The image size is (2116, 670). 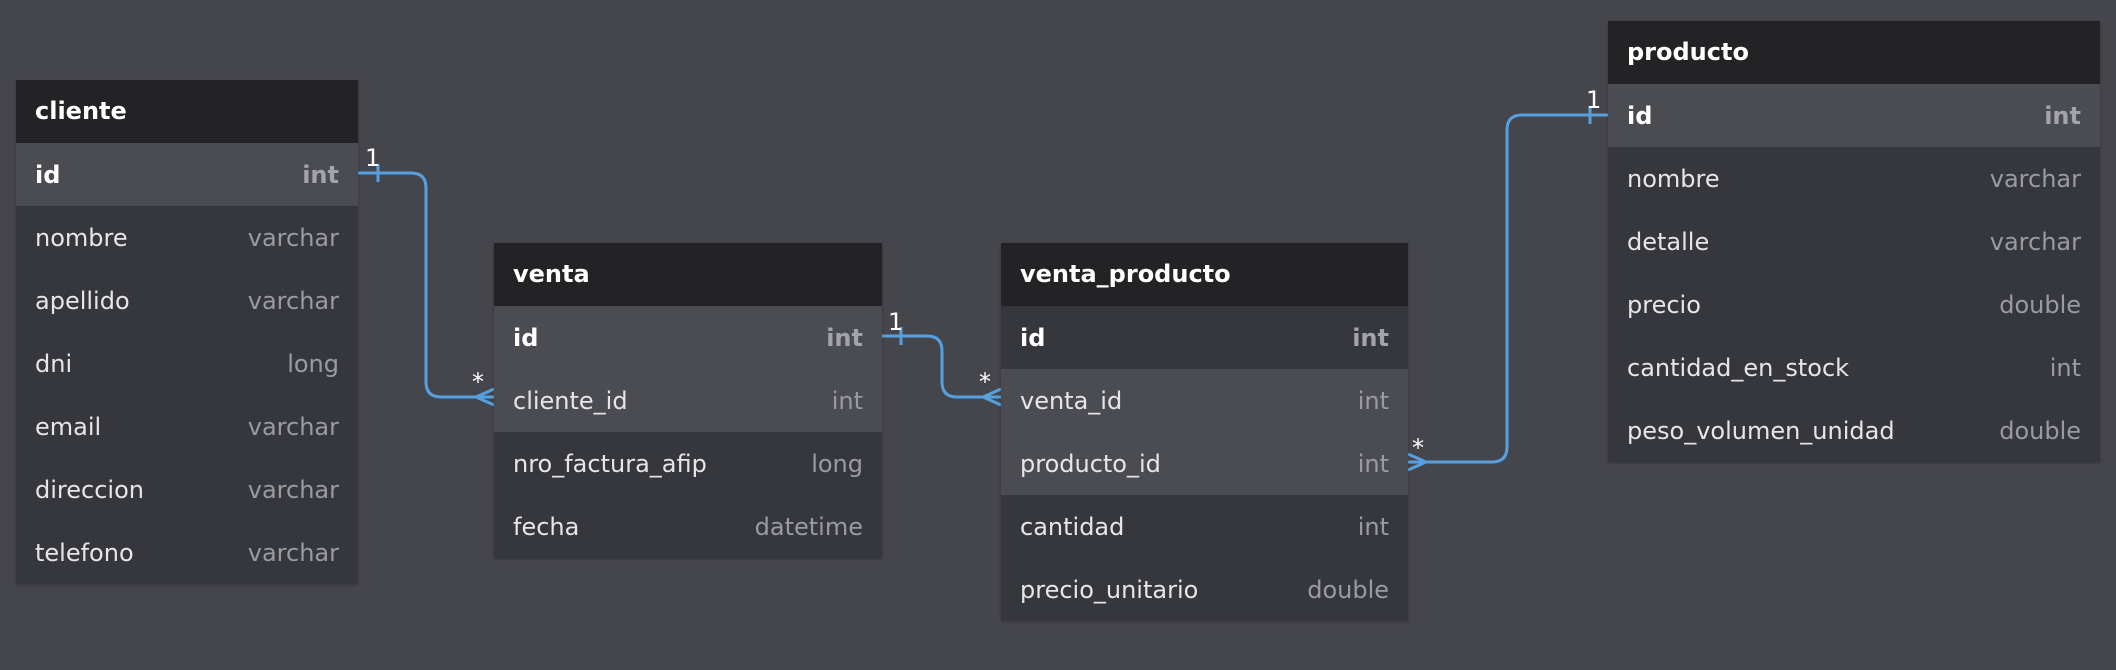 What do you see at coordinates (1204, 526) in the screenshot?
I see `table-venta-producto-field-cantidad: cantidad int` at bounding box center [1204, 526].